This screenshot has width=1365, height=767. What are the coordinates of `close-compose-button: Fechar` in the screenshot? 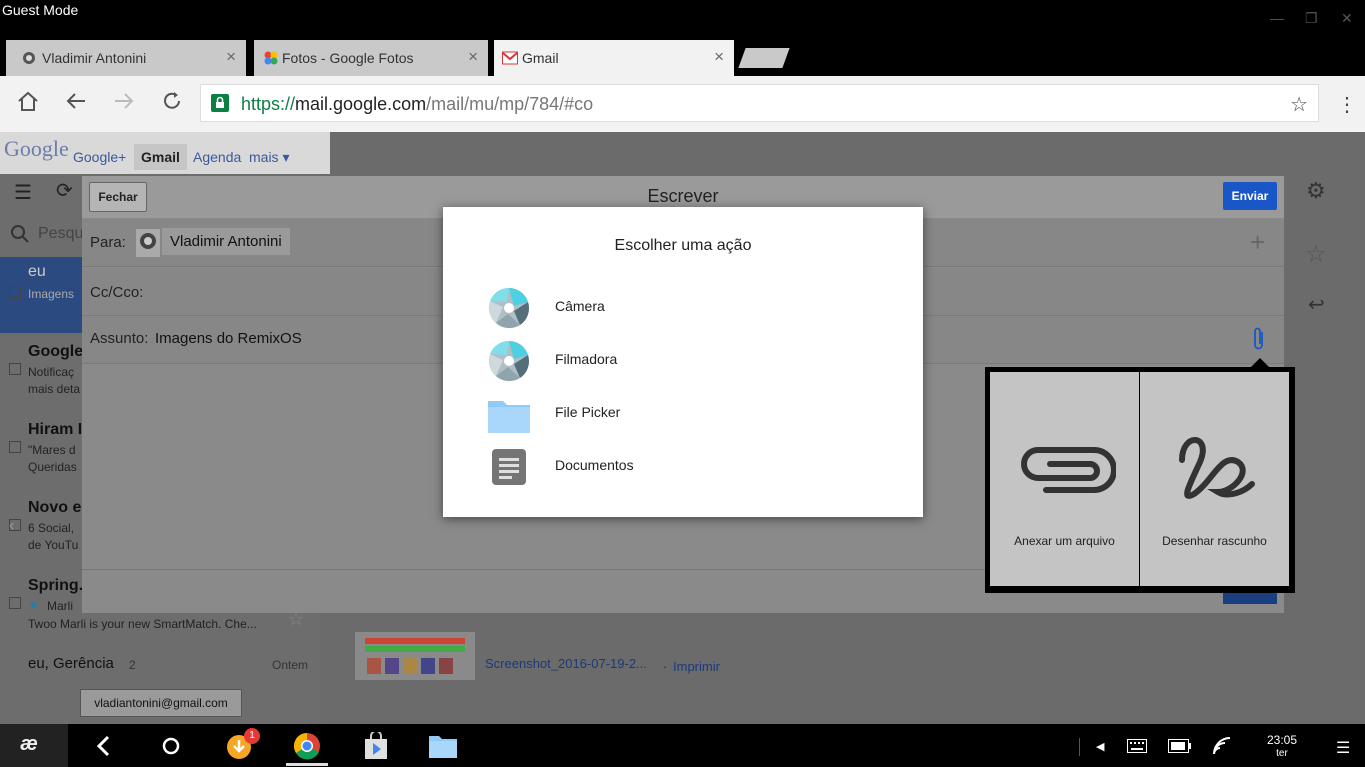 It's located at (118, 197).